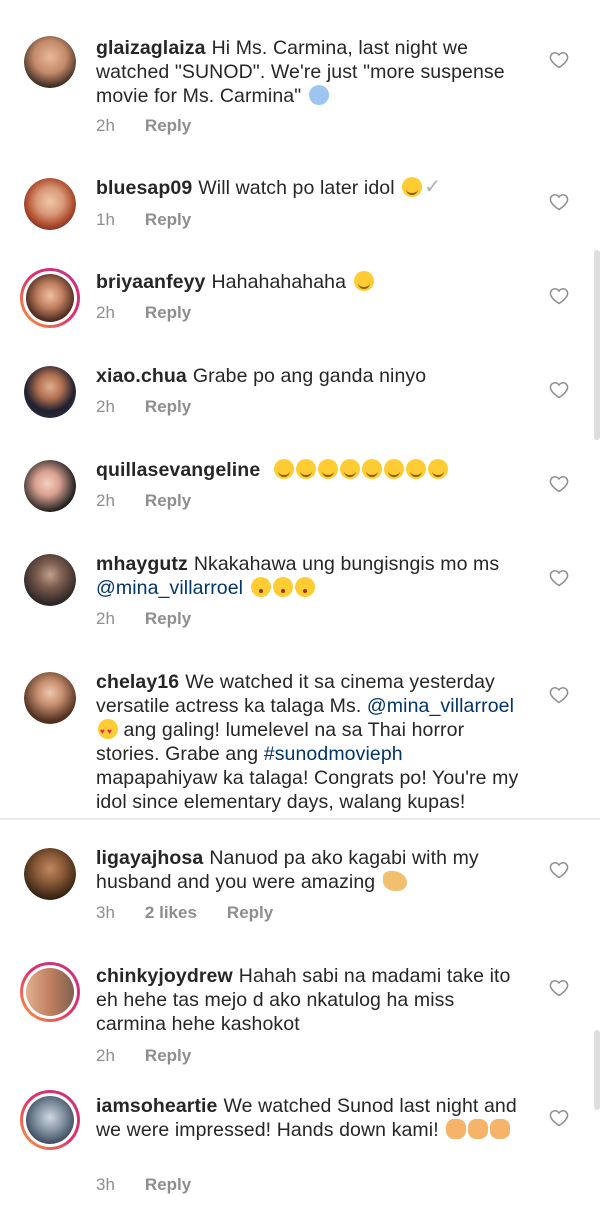 The image size is (600, 1219). Describe the element at coordinates (363, 281) in the screenshot. I see `laughing-emoji-icon` at that location.